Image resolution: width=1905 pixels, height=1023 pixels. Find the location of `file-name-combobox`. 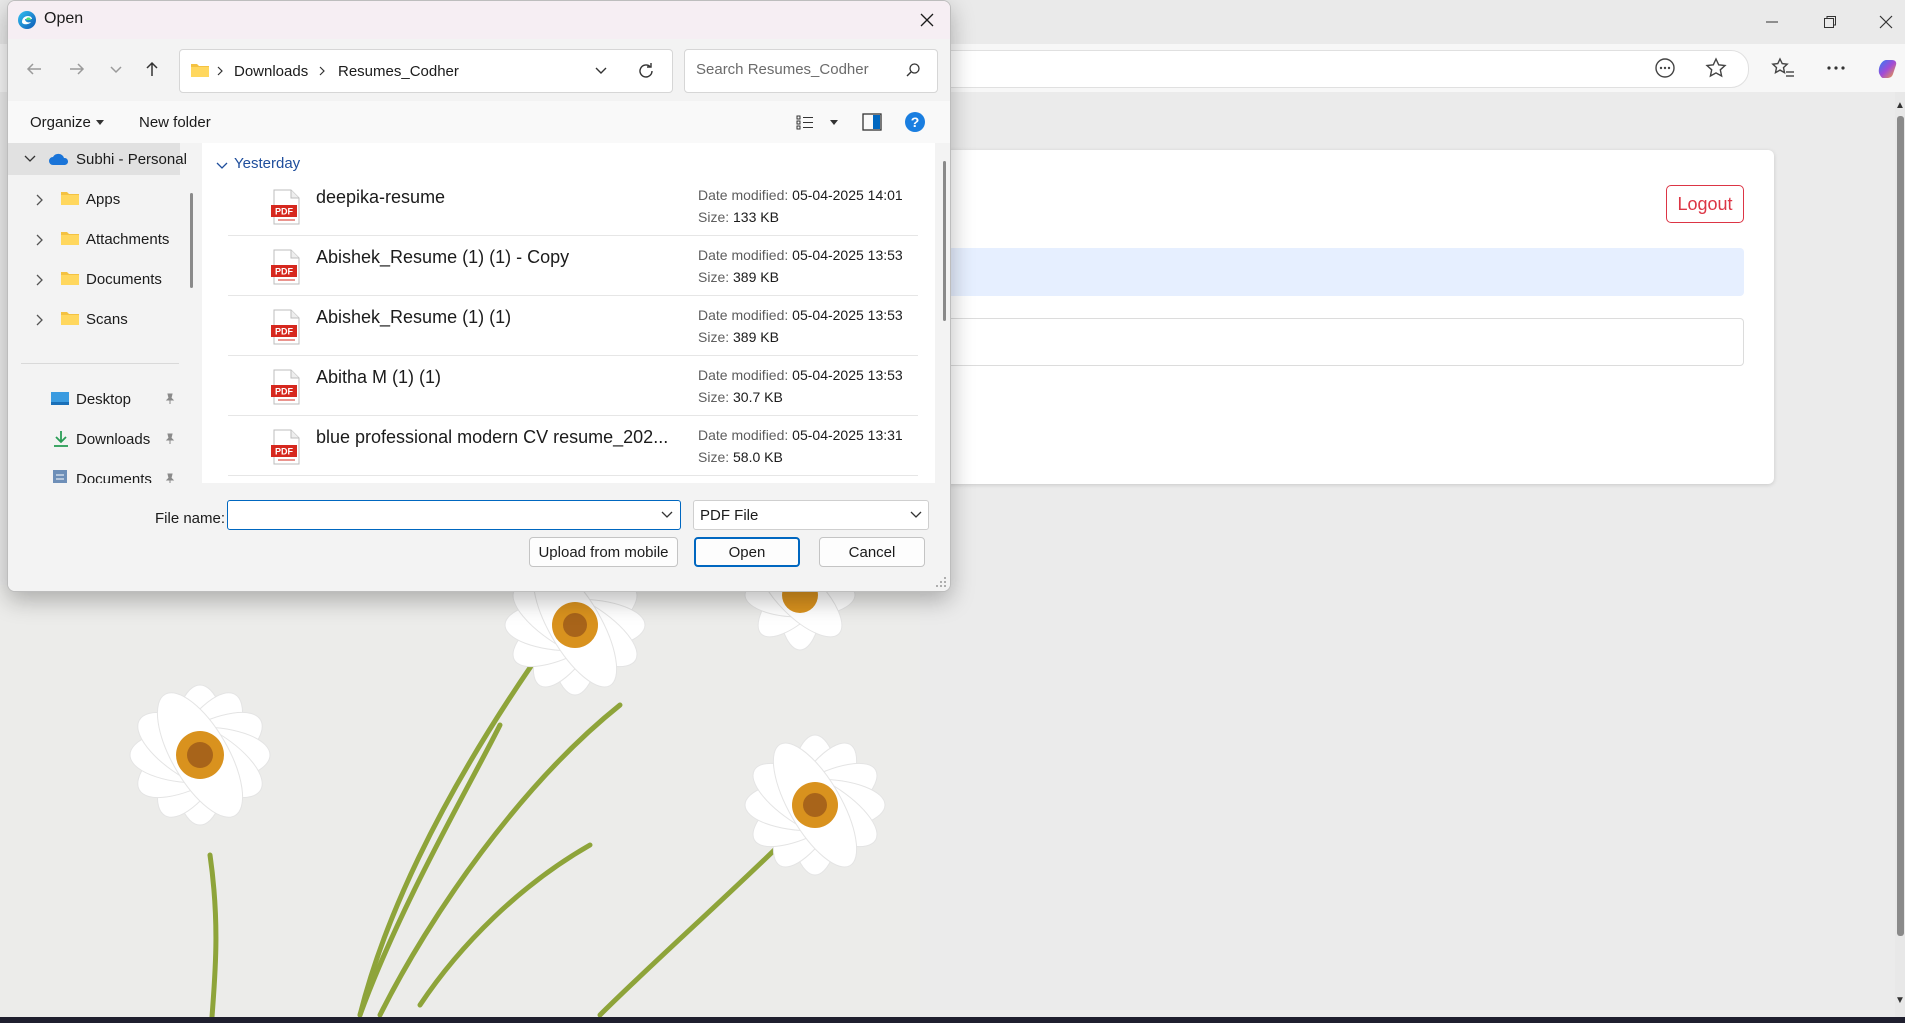

file-name-combobox is located at coordinates (454, 515).